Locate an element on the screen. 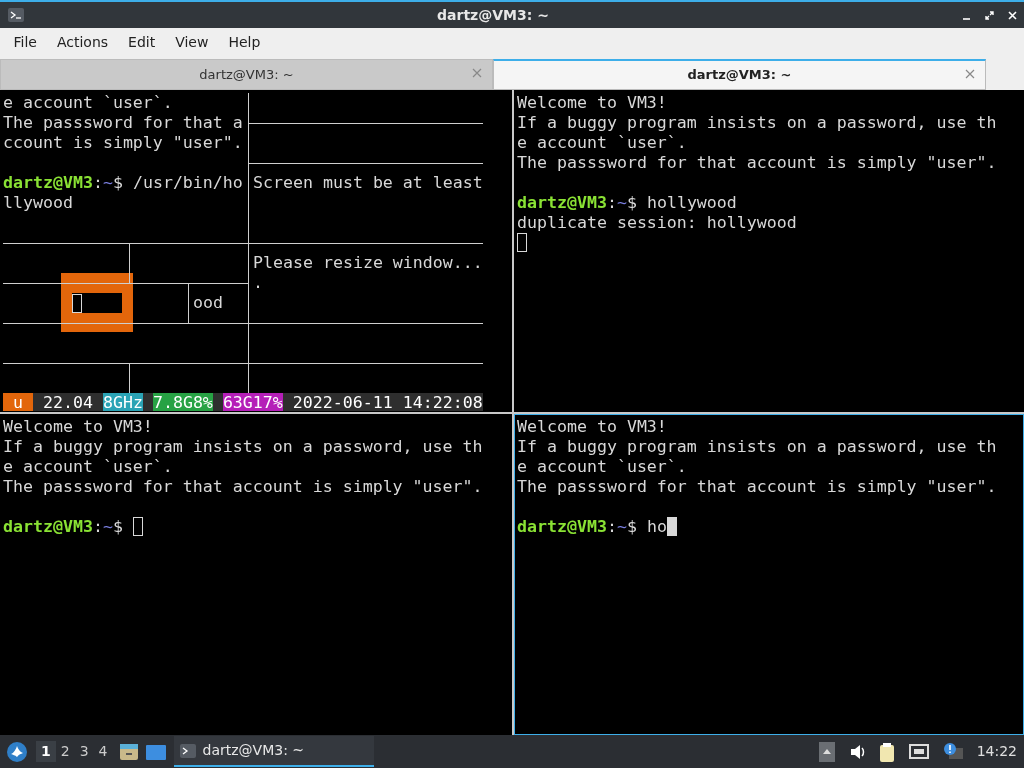 Image resolution: width=1024 pixels, height=768 pixels. status-segment: 2022-06-11 14:22:08 is located at coordinates (387, 402).